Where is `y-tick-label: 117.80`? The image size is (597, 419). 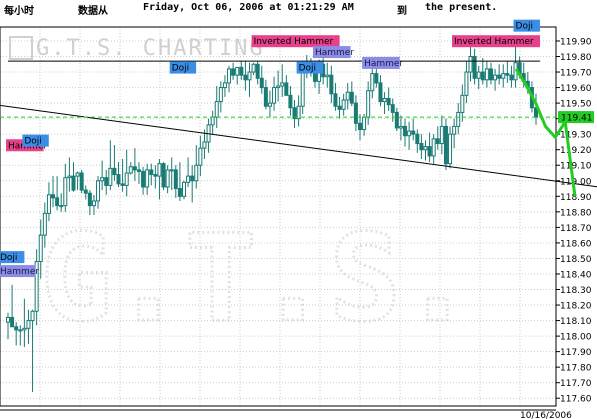
y-tick-label: 117.80 is located at coordinates (576, 369).